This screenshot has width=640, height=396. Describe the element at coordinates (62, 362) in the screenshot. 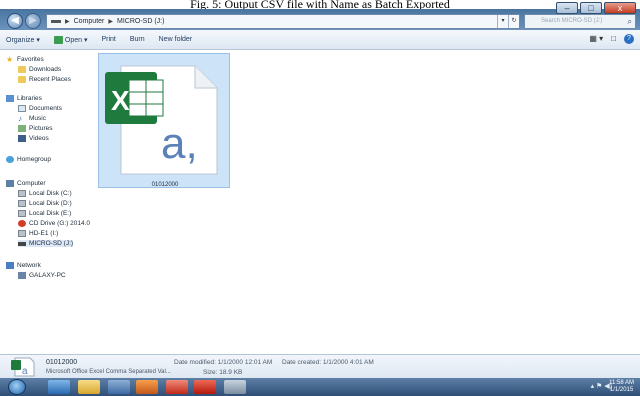

I see `details-file-name: 01012000` at that location.